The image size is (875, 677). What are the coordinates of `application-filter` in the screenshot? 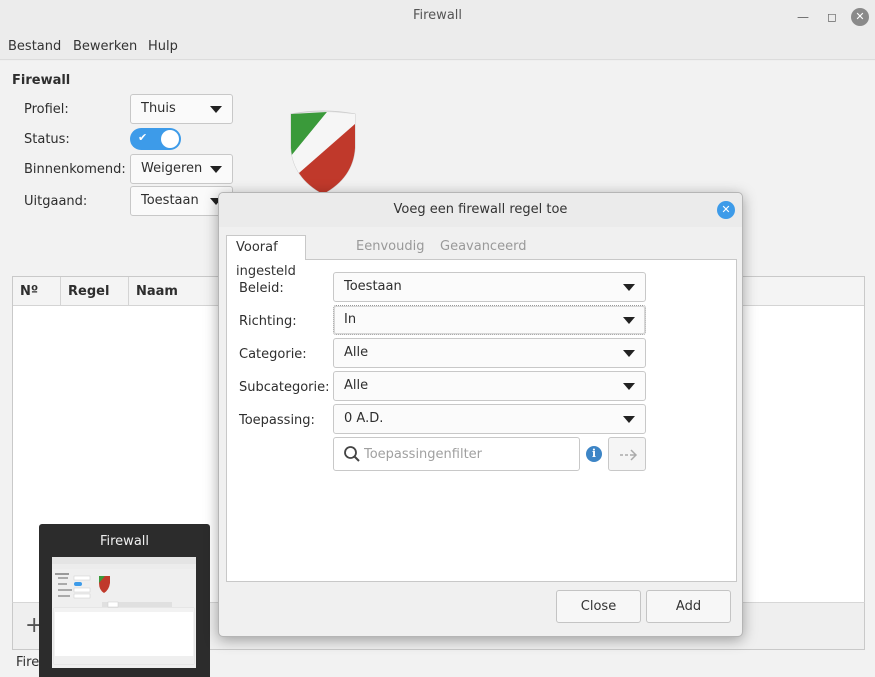 It's located at (456, 454).